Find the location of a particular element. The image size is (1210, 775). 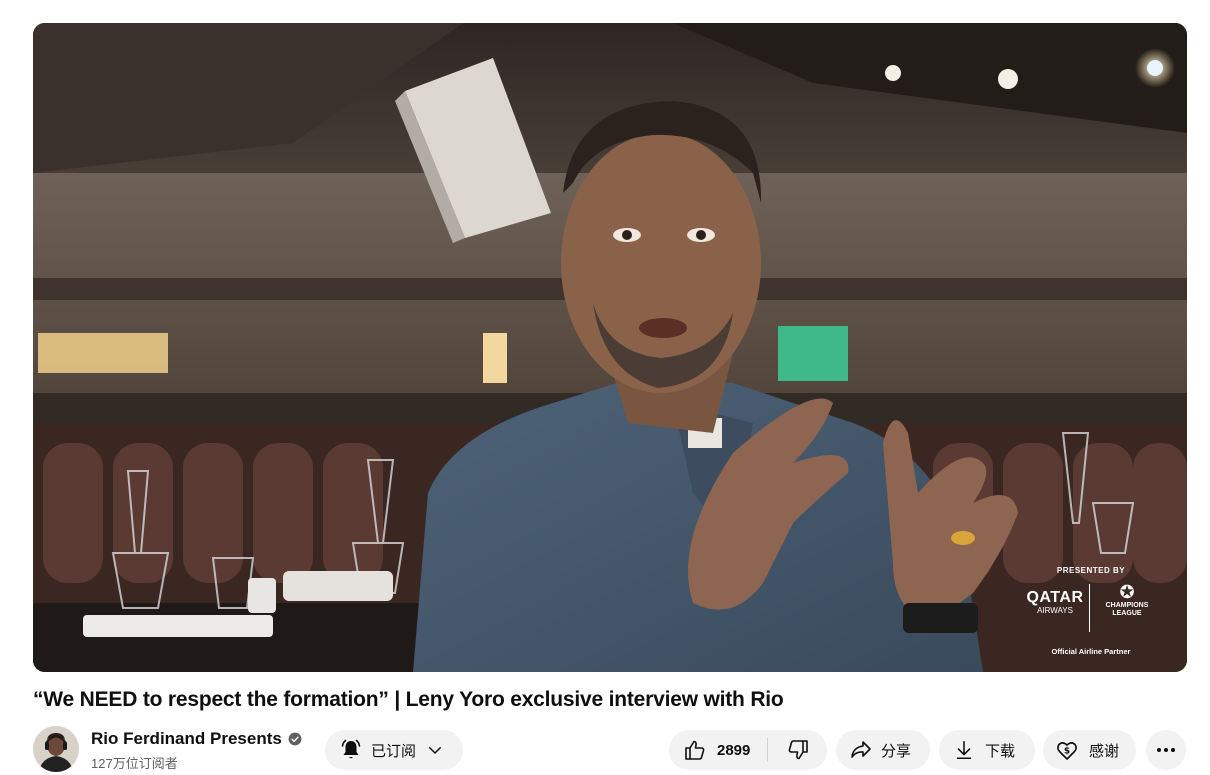

verified-check-icon is located at coordinates (295, 739).